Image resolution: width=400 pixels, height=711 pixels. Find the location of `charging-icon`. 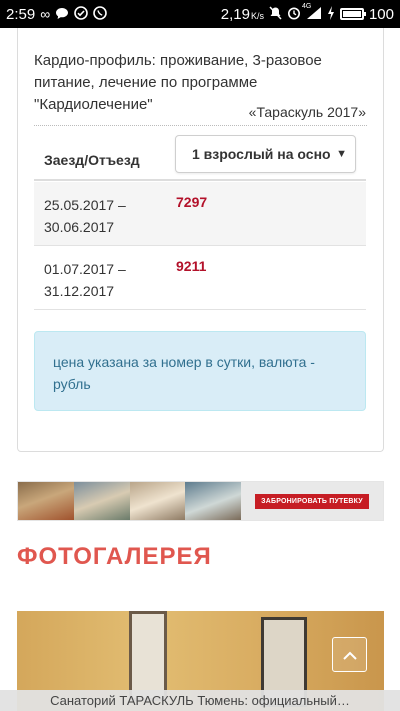

charging-icon is located at coordinates (331, 14).